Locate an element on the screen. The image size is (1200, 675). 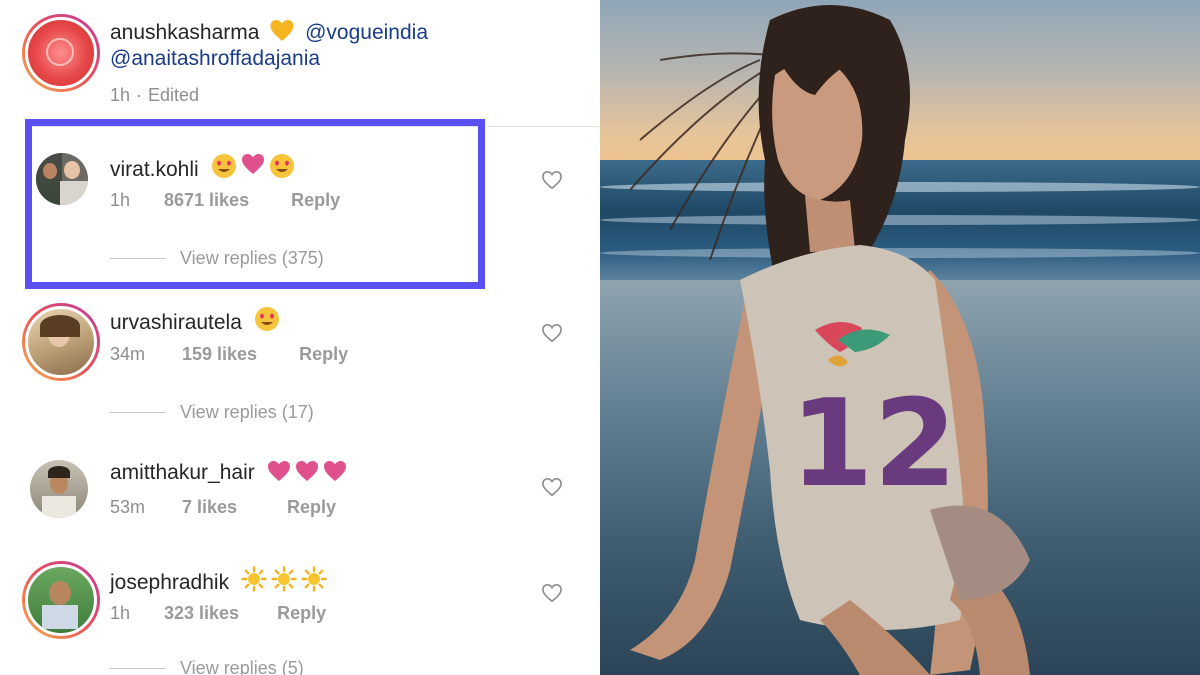
comment-username-row: urvashirautela is located at coordinates (195, 320).